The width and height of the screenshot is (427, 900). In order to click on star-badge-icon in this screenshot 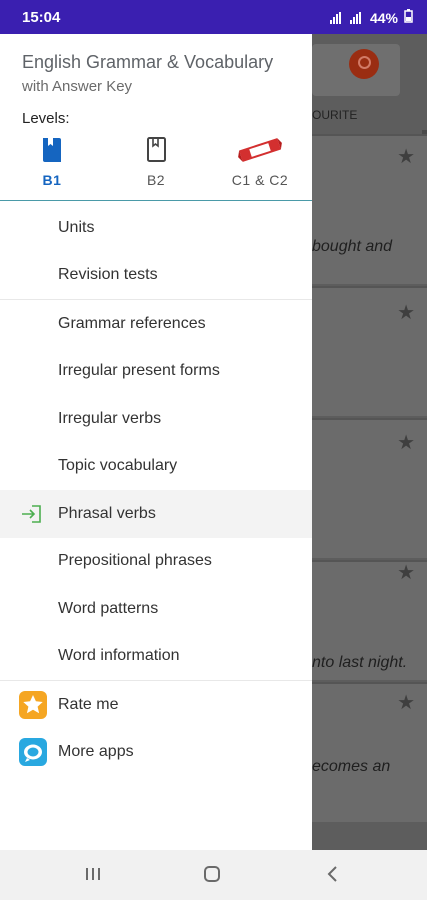, I will do `click(33, 705)`.